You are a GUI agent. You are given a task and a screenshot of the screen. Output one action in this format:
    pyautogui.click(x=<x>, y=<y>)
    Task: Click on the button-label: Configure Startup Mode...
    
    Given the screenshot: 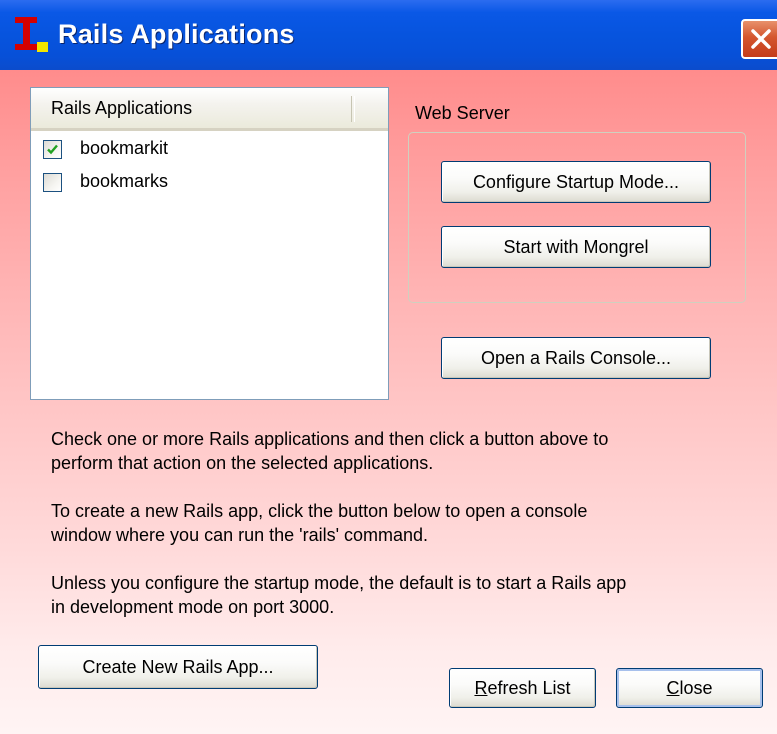 What is the action you would take?
    pyautogui.click(x=576, y=182)
    